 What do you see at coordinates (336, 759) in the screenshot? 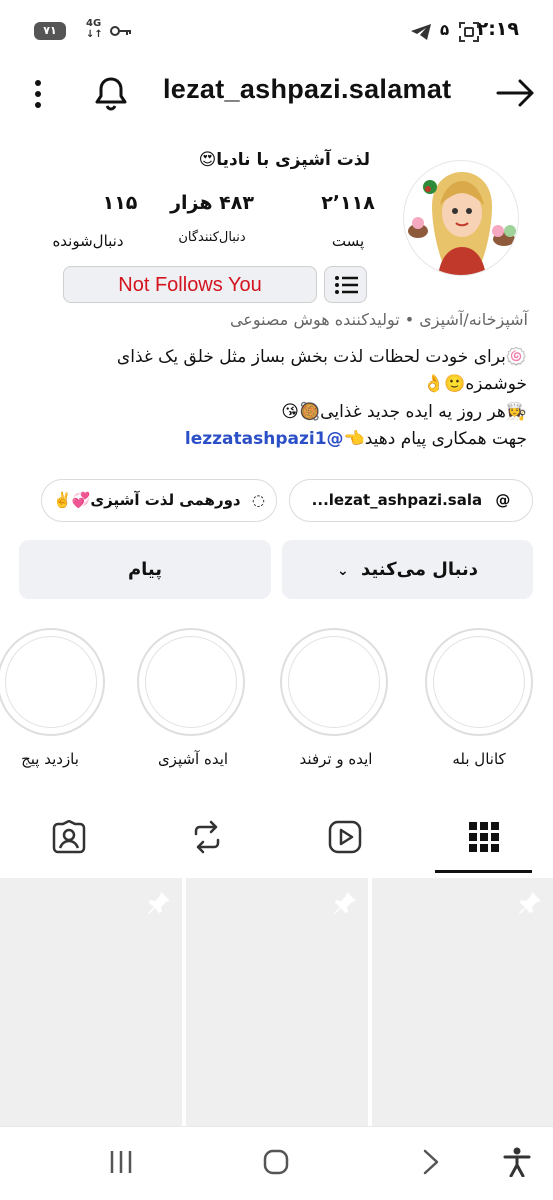
I see `highlight-label: ایده و ترفند` at bounding box center [336, 759].